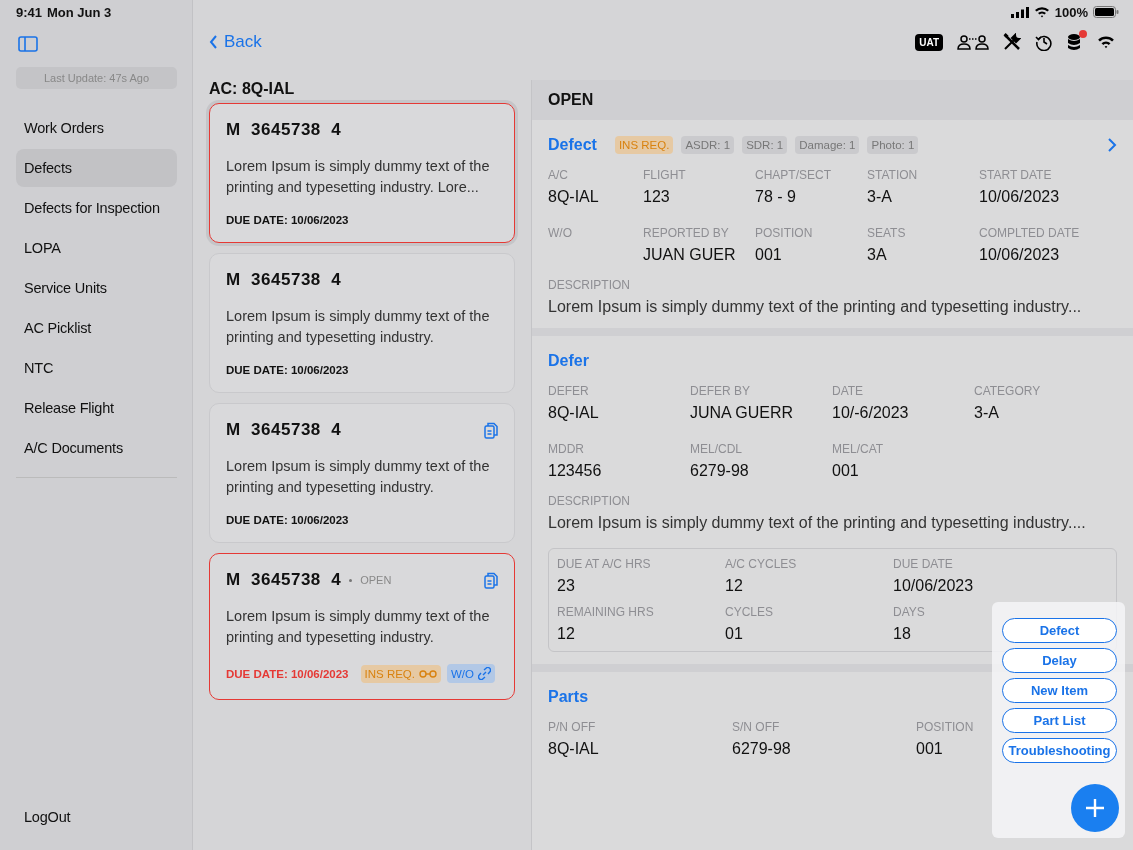 This screenshot has width=1133, height=850. I want to click on sidebar-item: A/C Documents, so click(96, 448).